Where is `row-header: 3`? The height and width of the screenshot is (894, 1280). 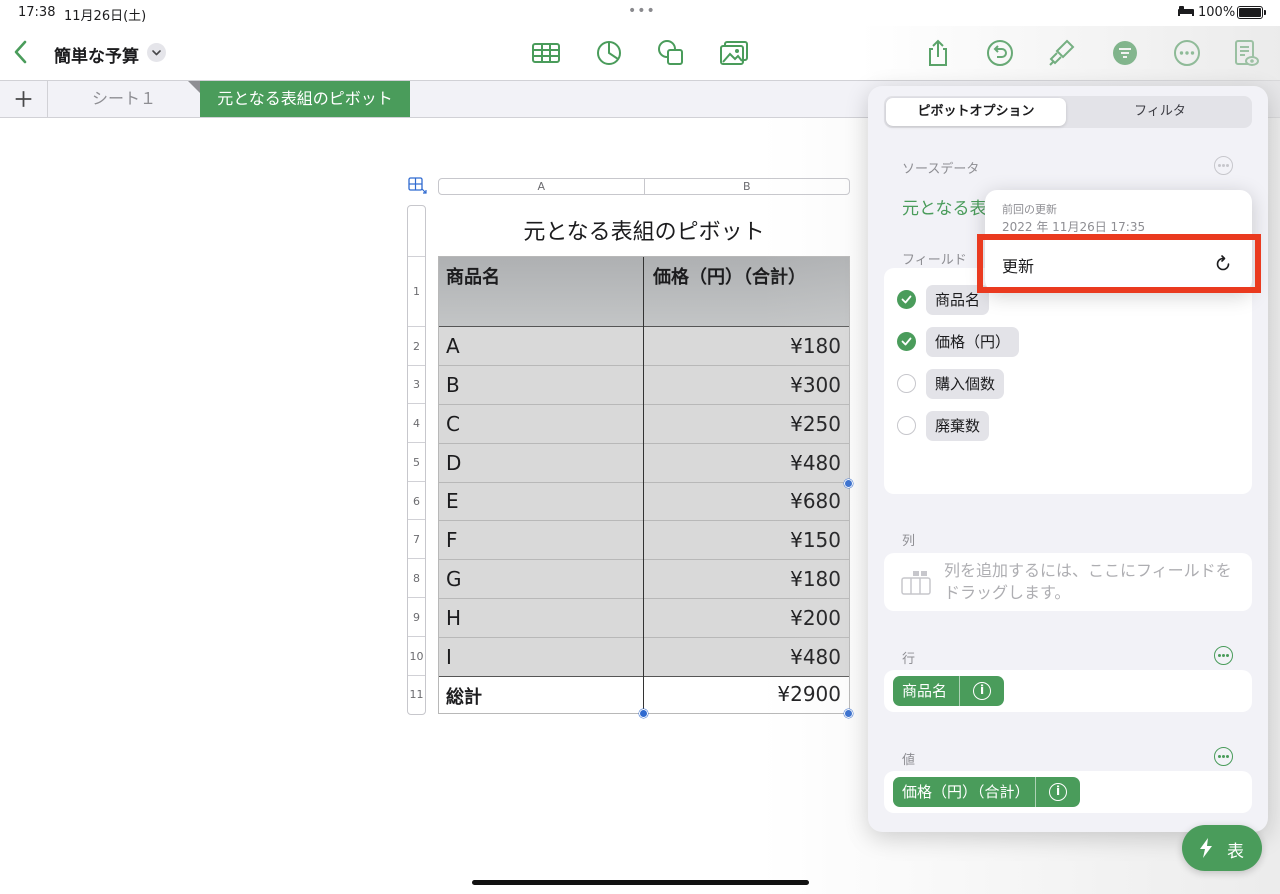
row-header: 3 is located at coordinates (416, 384).